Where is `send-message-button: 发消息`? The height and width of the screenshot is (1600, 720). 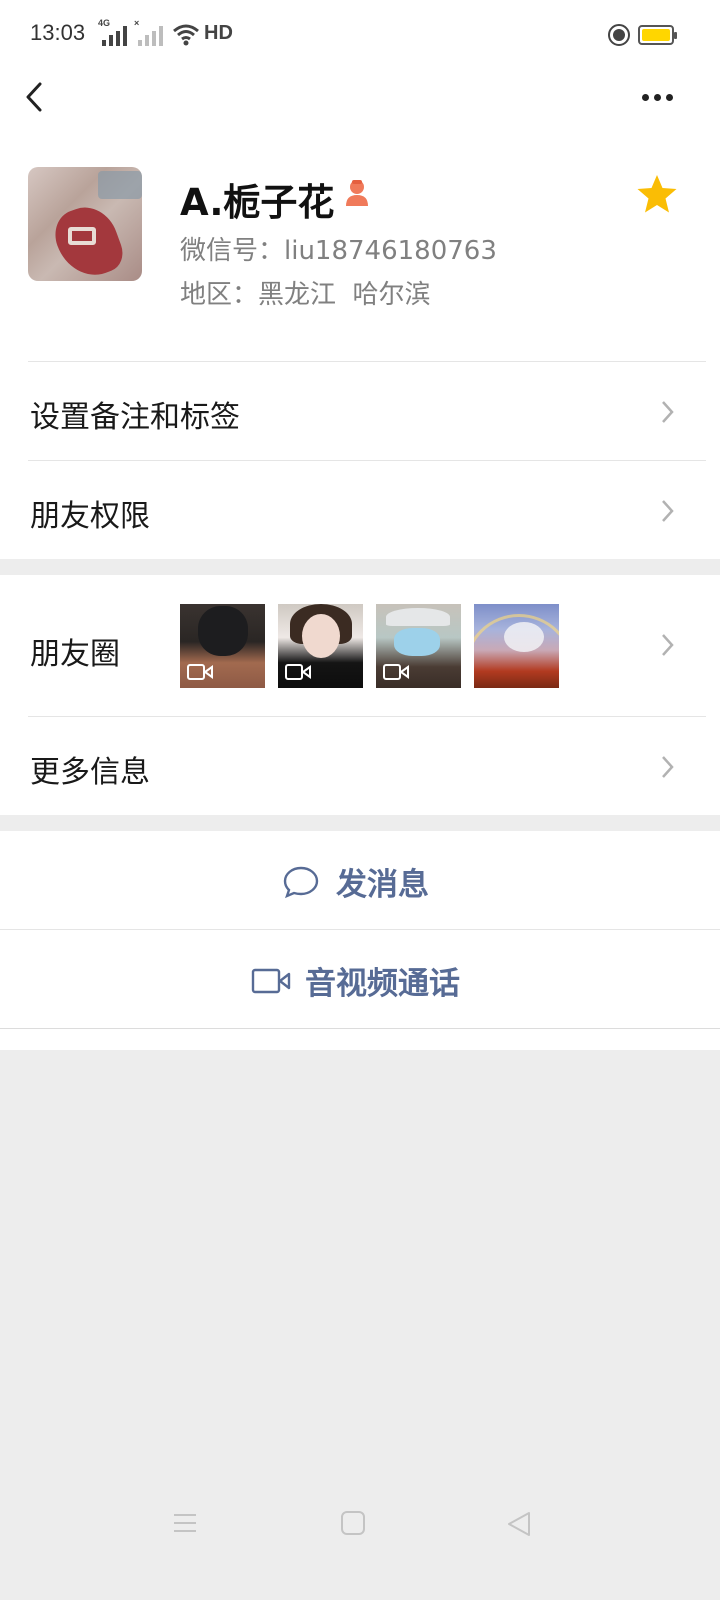
send-message-button: 发消息 is located at coordinates (360, 880).